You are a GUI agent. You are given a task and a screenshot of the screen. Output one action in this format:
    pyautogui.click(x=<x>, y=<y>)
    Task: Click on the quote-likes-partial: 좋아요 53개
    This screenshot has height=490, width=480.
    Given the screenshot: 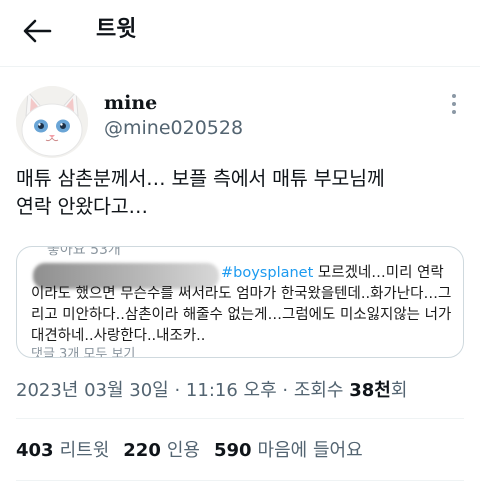 What is the action you would take?
    pyautogui.click(x=84, y=252)
    